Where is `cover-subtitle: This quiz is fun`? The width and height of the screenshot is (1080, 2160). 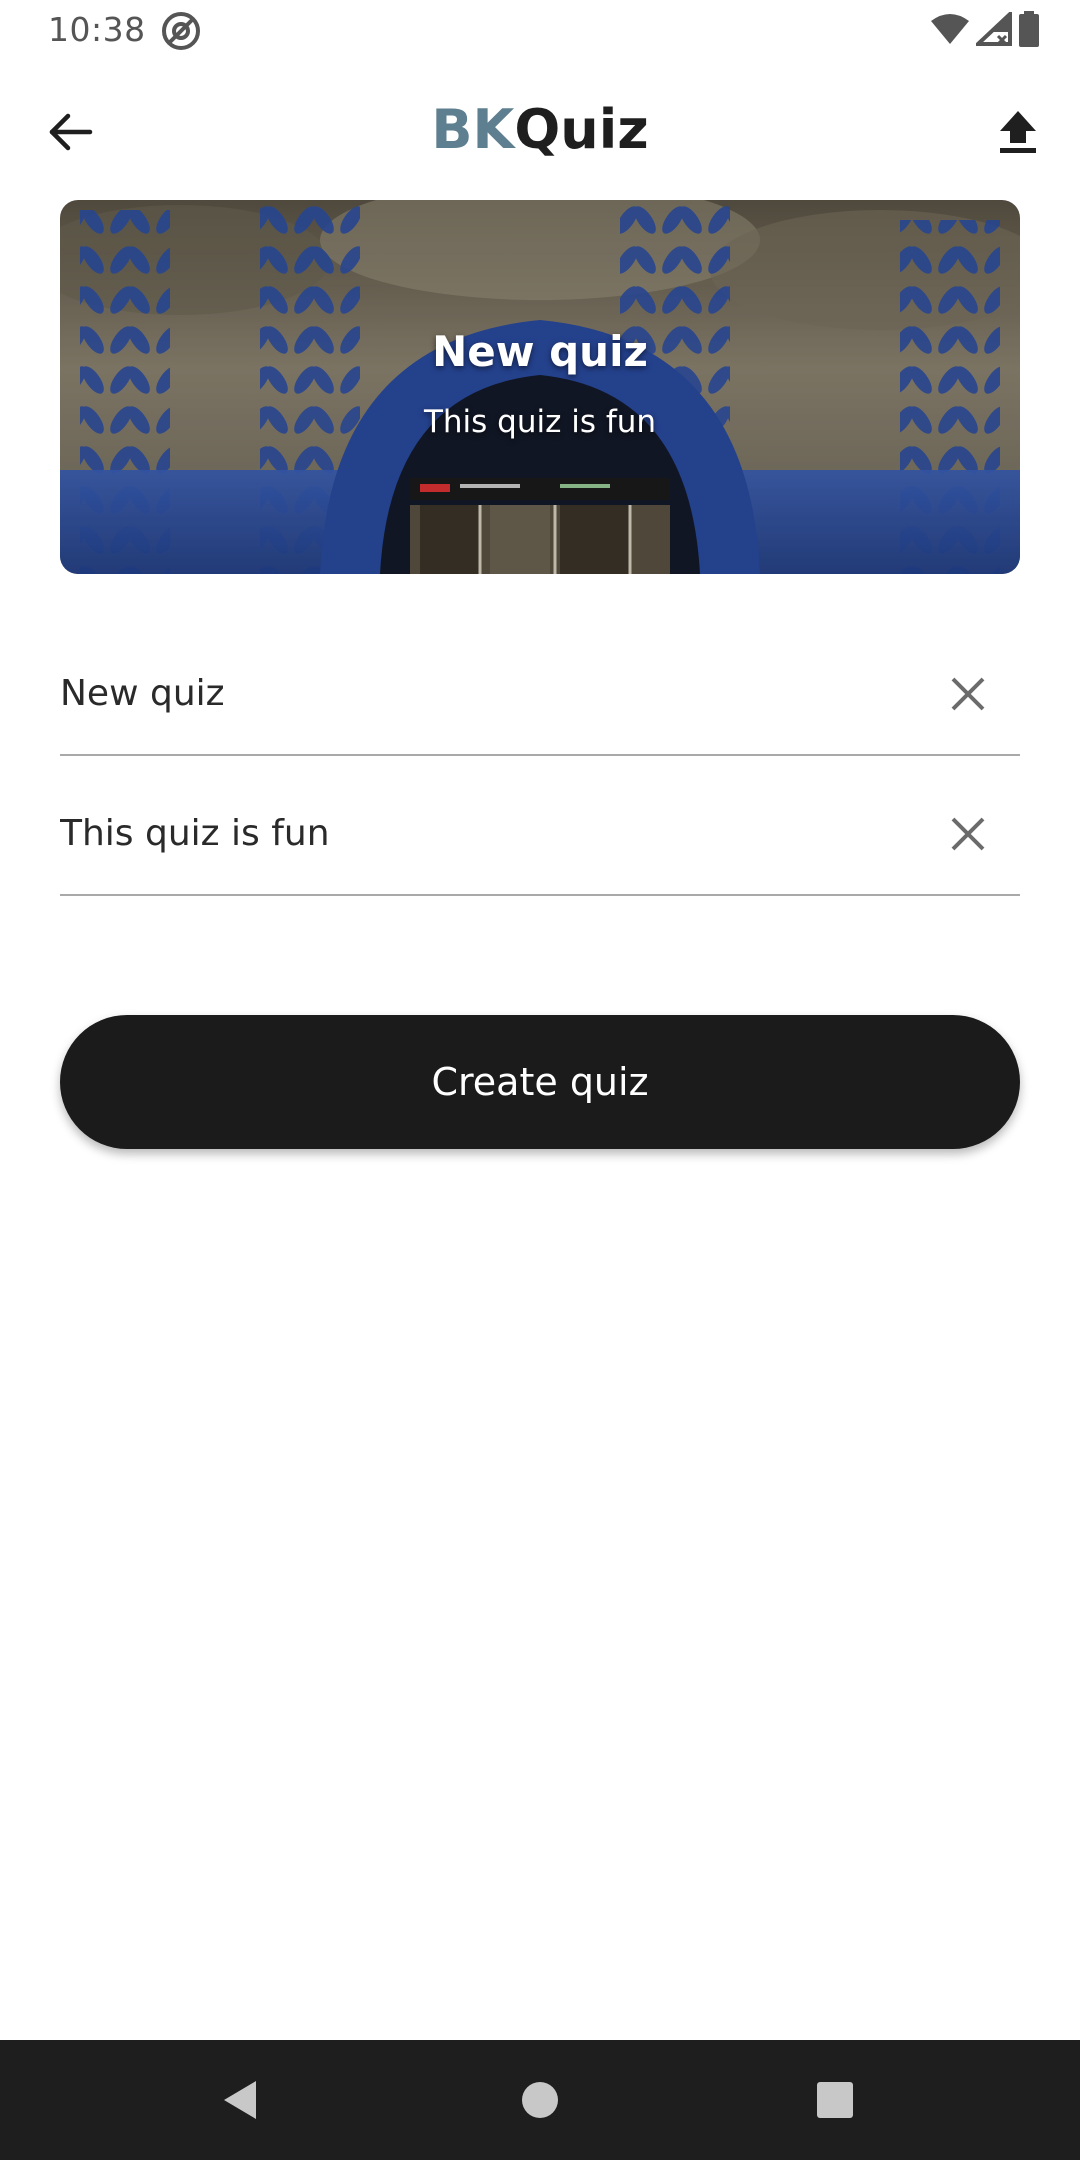
cover-subtitle: This quiz is fun is located at coordinates (540, 422).